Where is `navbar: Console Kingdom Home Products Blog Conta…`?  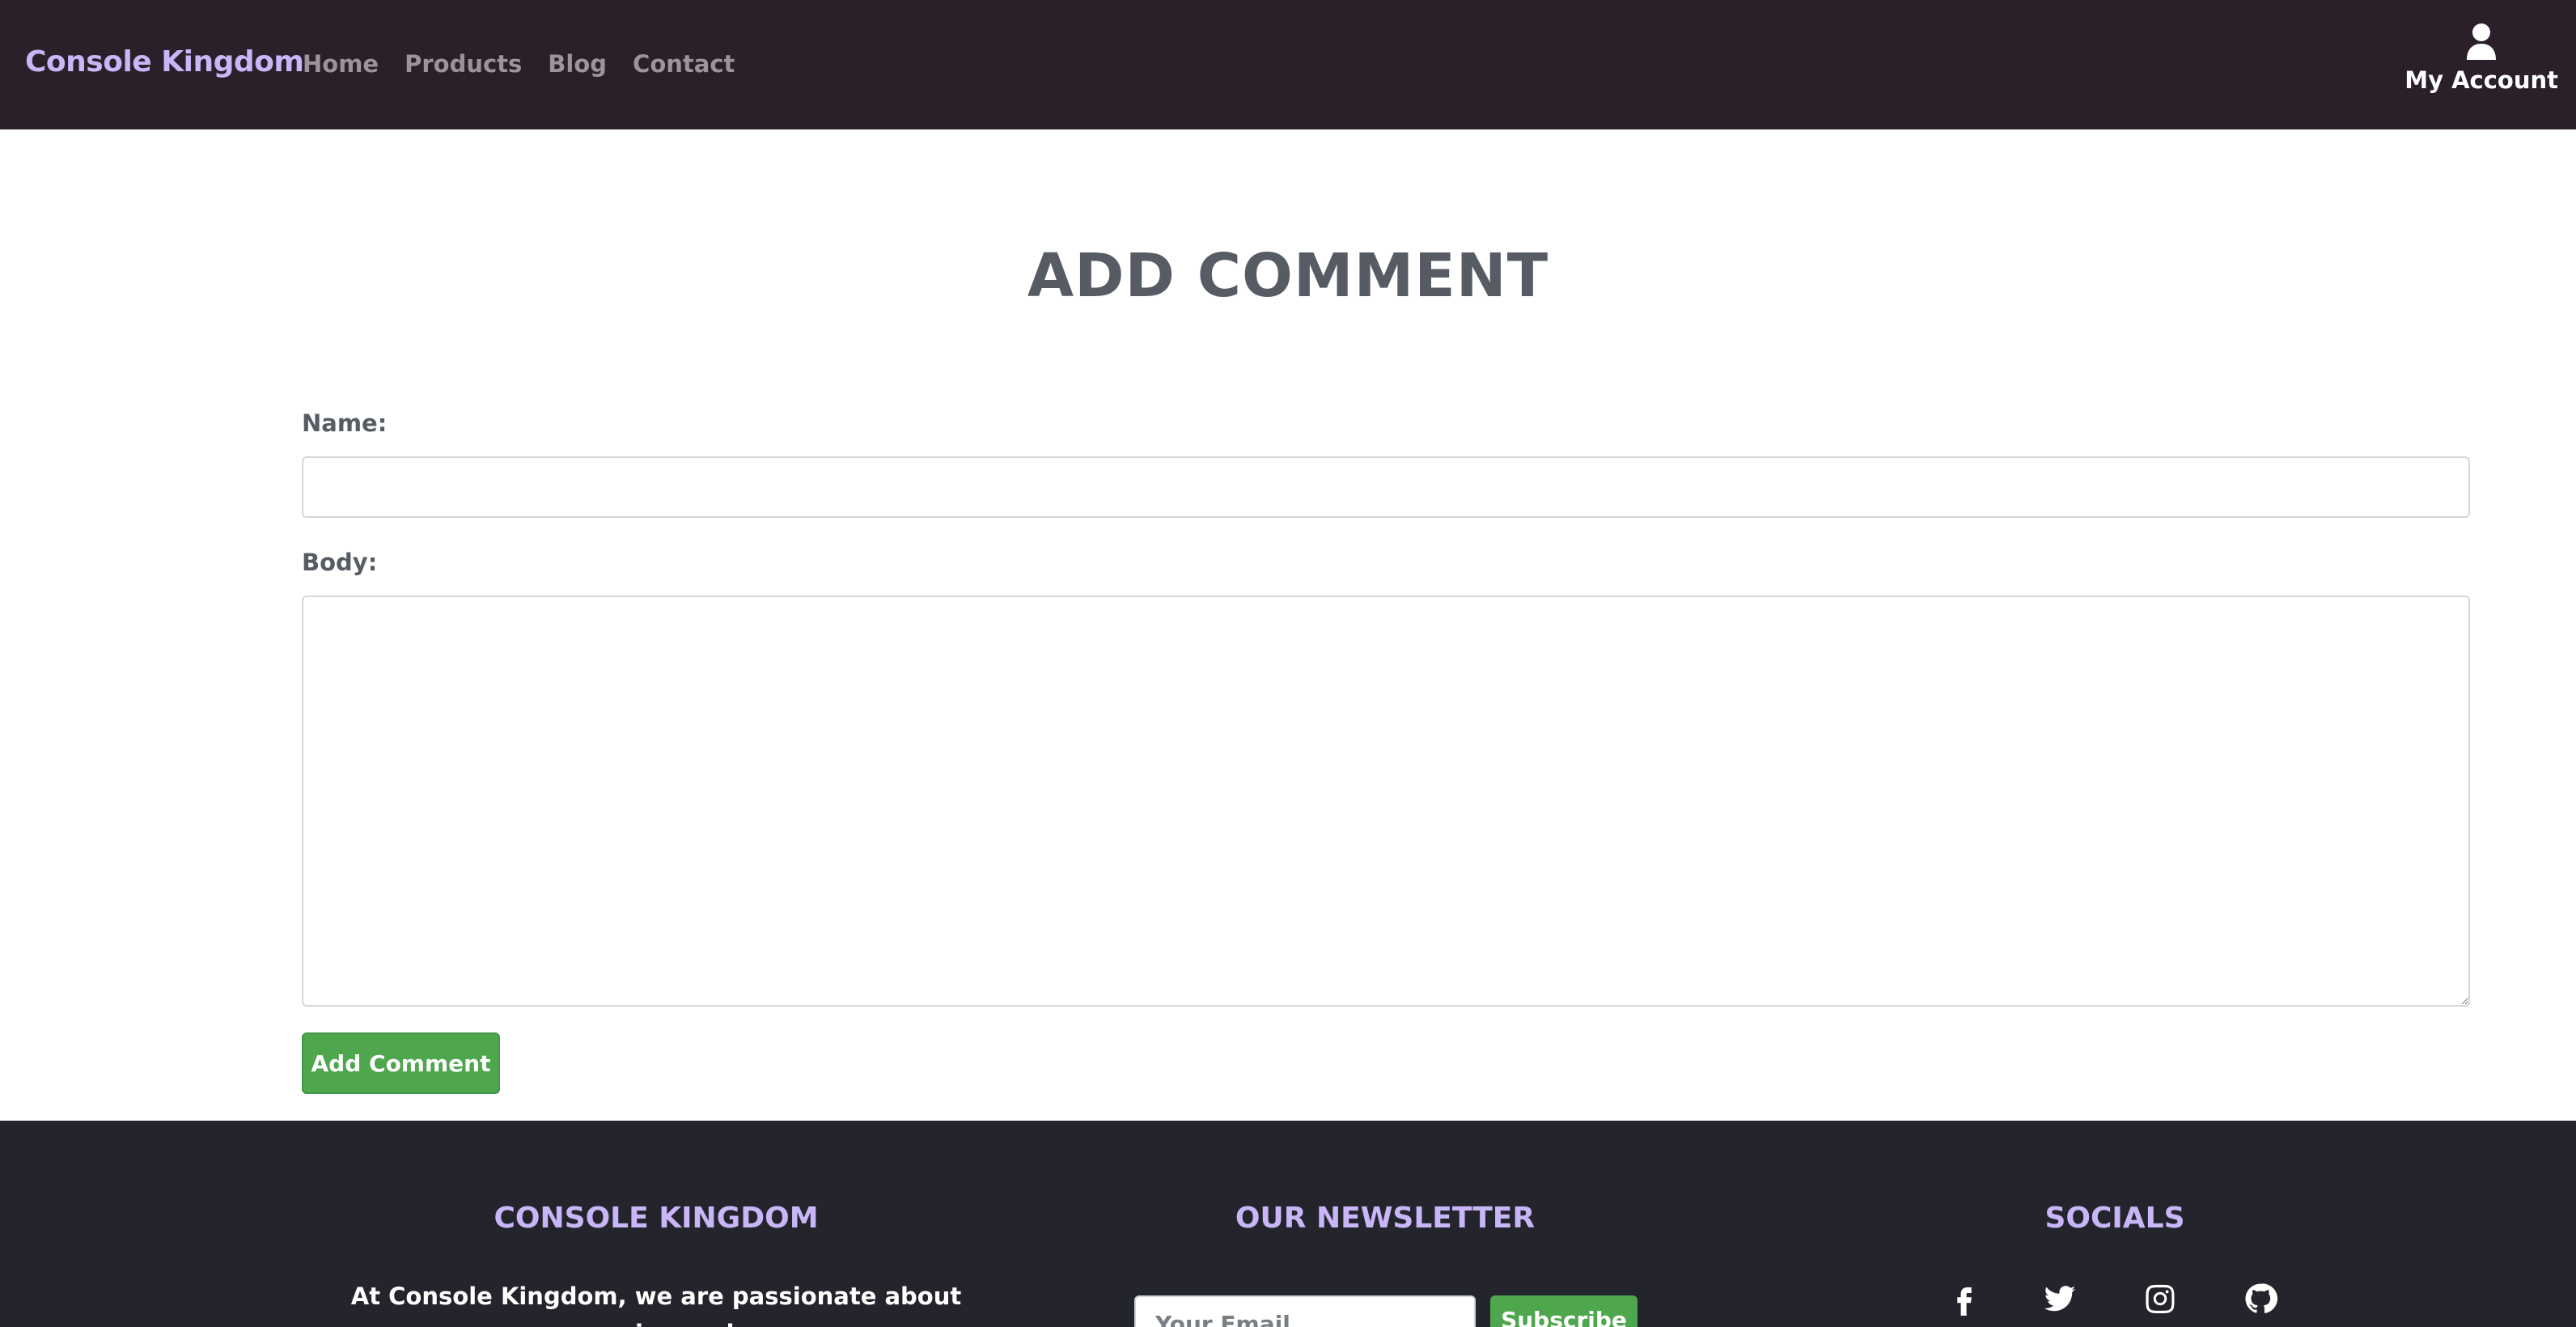 navbar: Console Kingdom Home Products Blog Conta… is located at coordinates (1288, 64).